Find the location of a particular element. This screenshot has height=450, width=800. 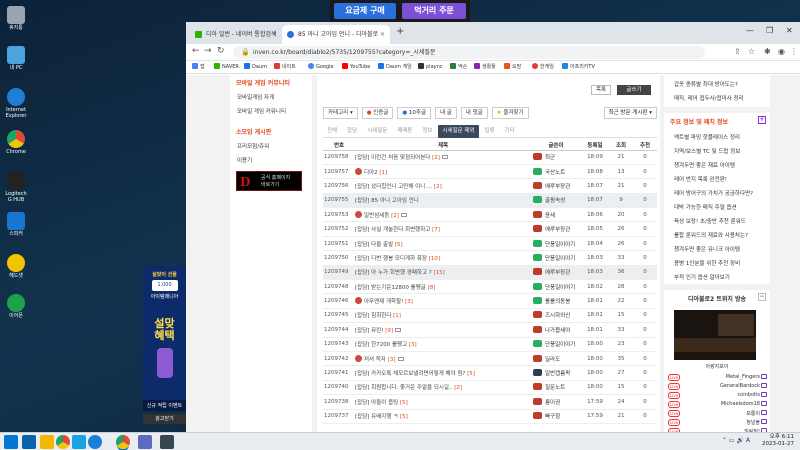

streamer-item: Live coinbolts is located at coordinates (717, 395).